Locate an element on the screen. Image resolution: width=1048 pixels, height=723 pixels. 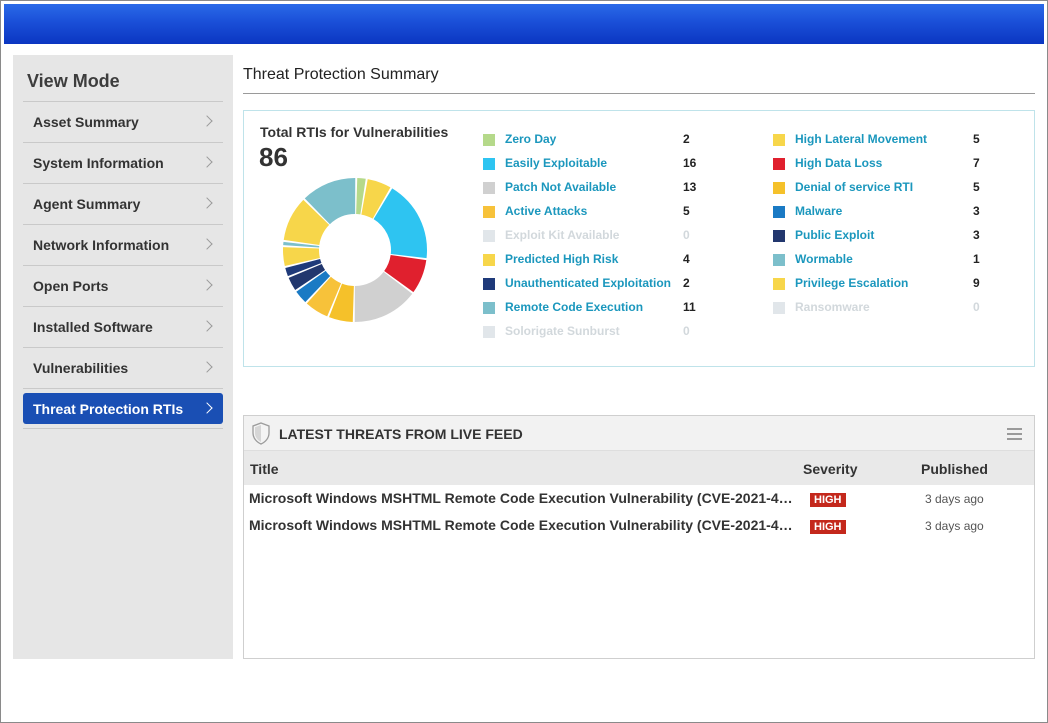
legend-value: 2 is located at coordinates (686, 283).